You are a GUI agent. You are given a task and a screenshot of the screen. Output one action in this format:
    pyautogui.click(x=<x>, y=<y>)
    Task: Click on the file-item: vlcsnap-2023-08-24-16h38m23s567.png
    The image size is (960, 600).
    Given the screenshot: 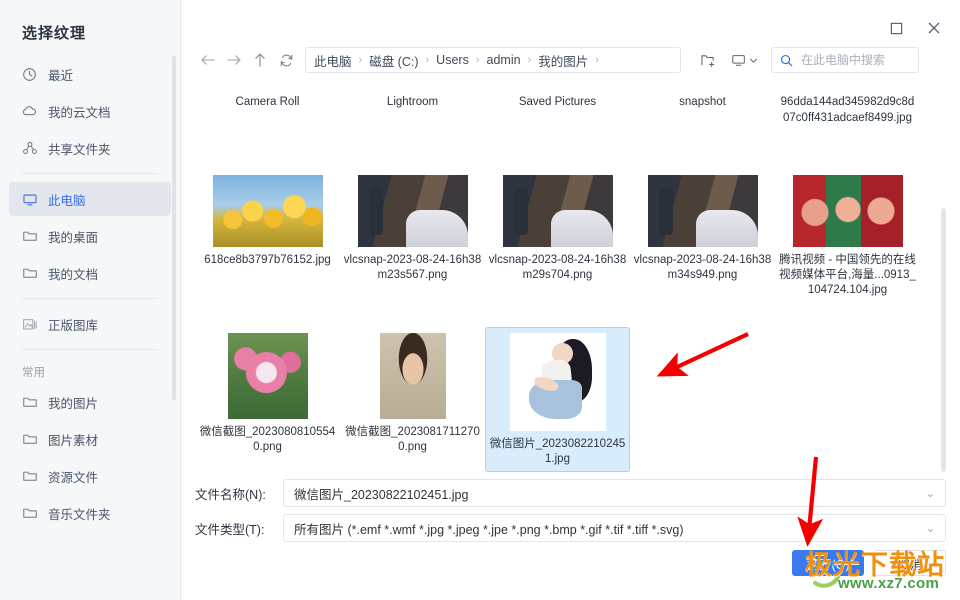 What is the action you would take?
    pyautogui.click(x=412, y=234)
    